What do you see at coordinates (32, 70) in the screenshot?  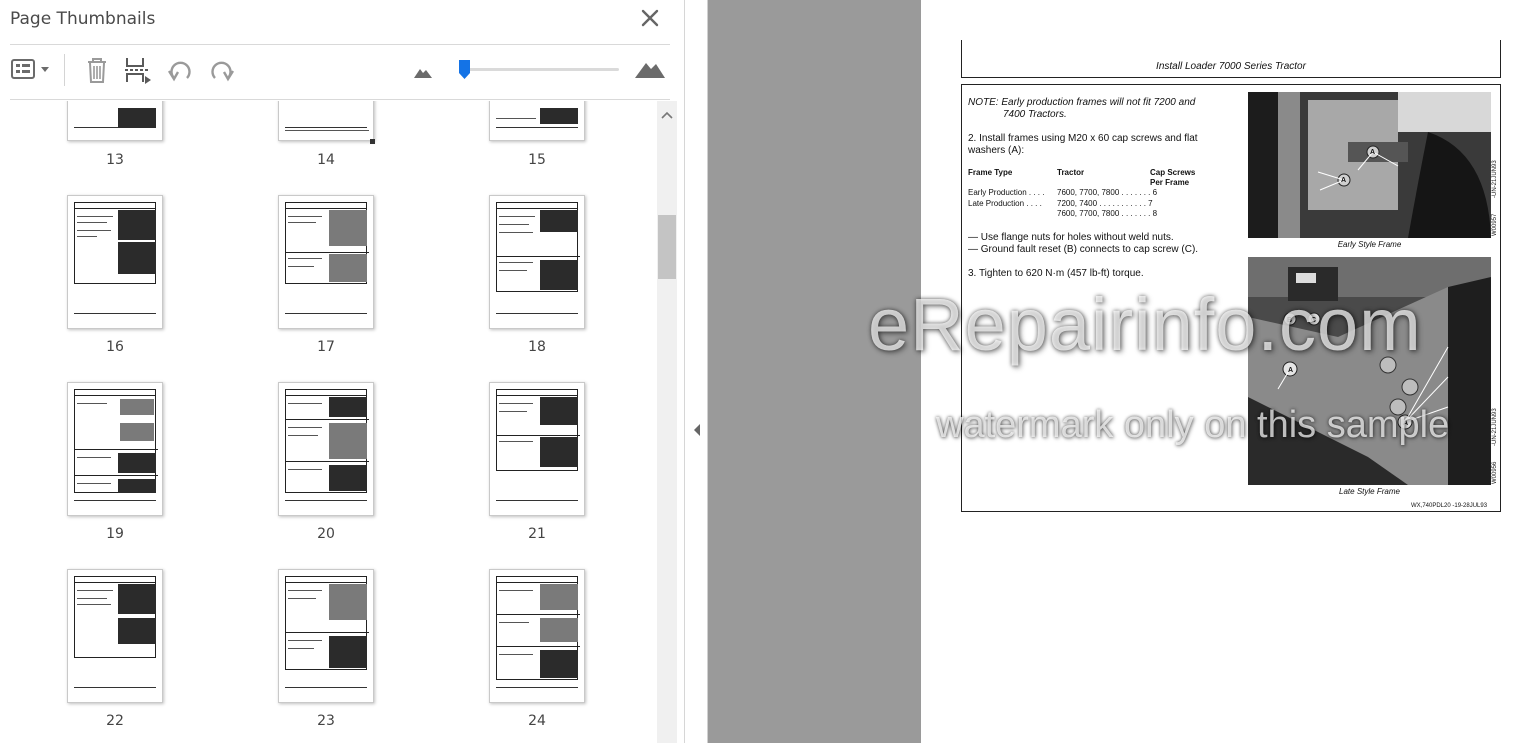 I see `thumbnail-options-icon` at bounding box center [32, 70].